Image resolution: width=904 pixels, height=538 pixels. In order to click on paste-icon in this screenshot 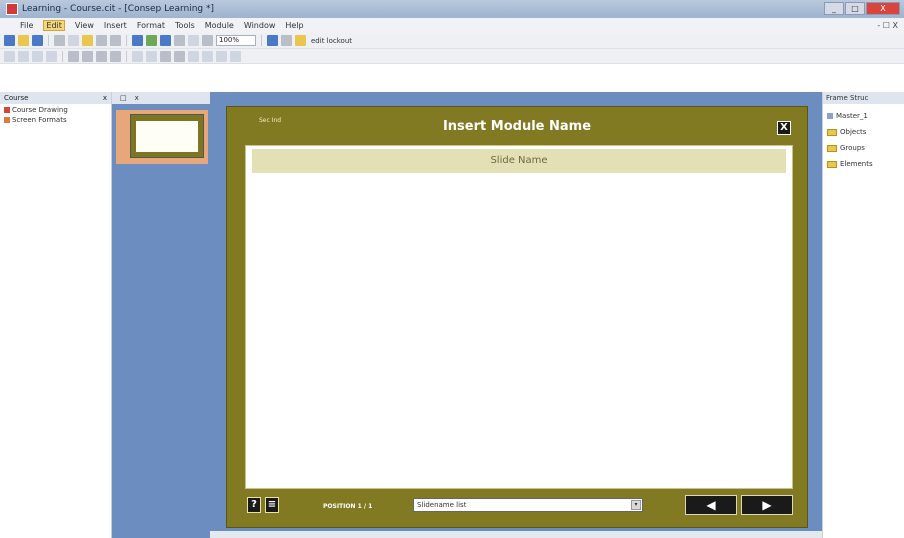, I will do `click(87, 40)`.